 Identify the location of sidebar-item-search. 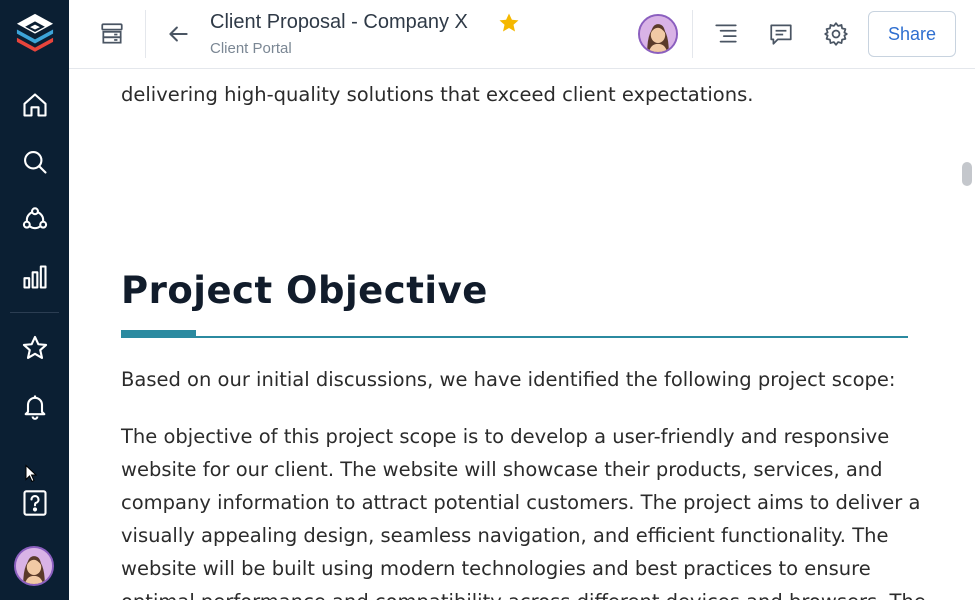
(34, 162).